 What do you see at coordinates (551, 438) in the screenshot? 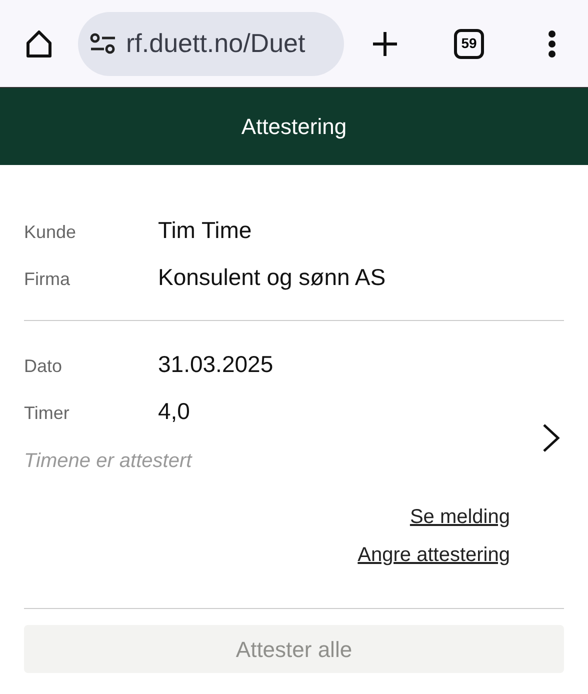
I see `chevron-right-icon` at bounding box center [551, 438].